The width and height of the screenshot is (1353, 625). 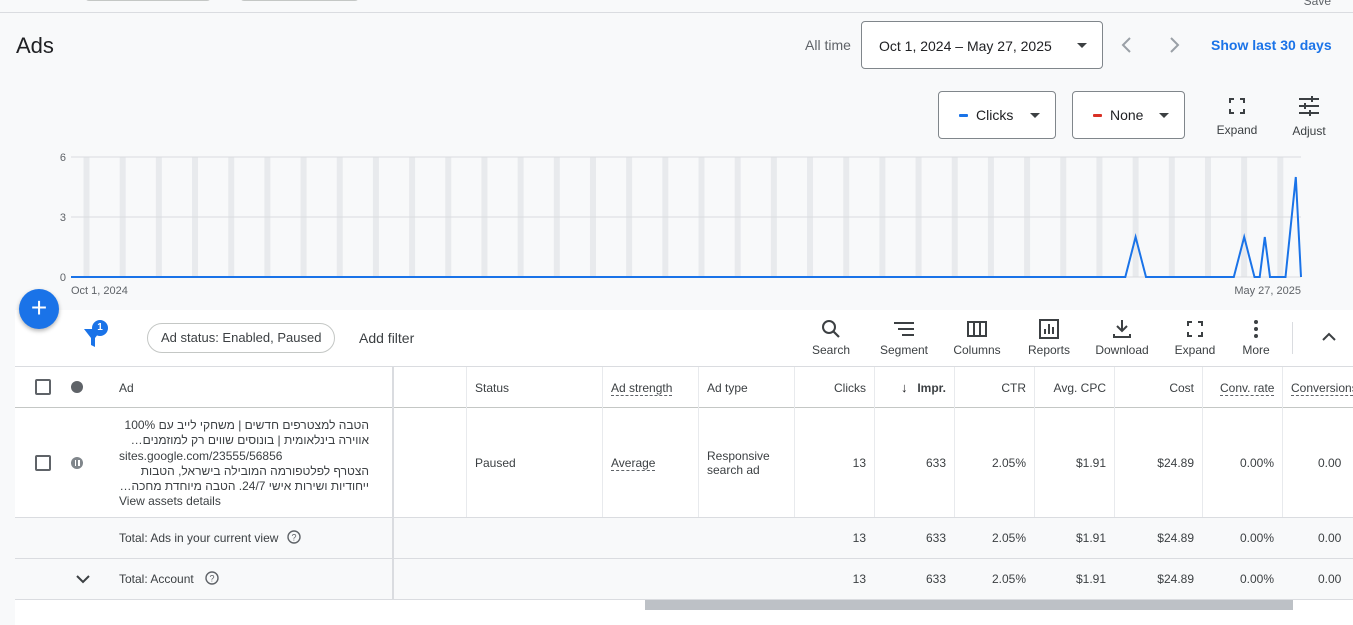 I want to click on ad-status-value: Paused, so click(x=495, y=463).